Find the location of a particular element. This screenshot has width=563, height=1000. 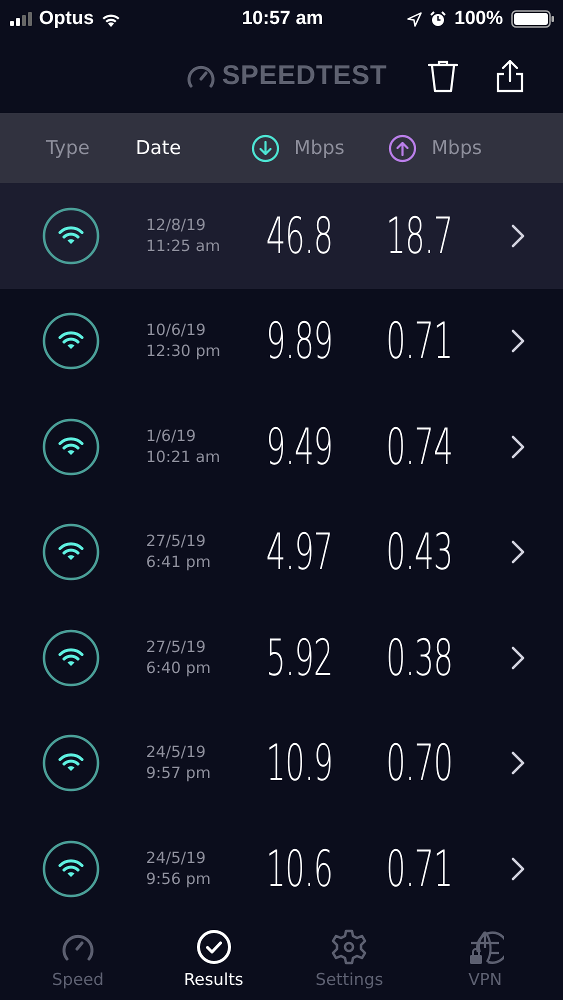

upload-speed: 0.74 is located at coordinates (419, 447).